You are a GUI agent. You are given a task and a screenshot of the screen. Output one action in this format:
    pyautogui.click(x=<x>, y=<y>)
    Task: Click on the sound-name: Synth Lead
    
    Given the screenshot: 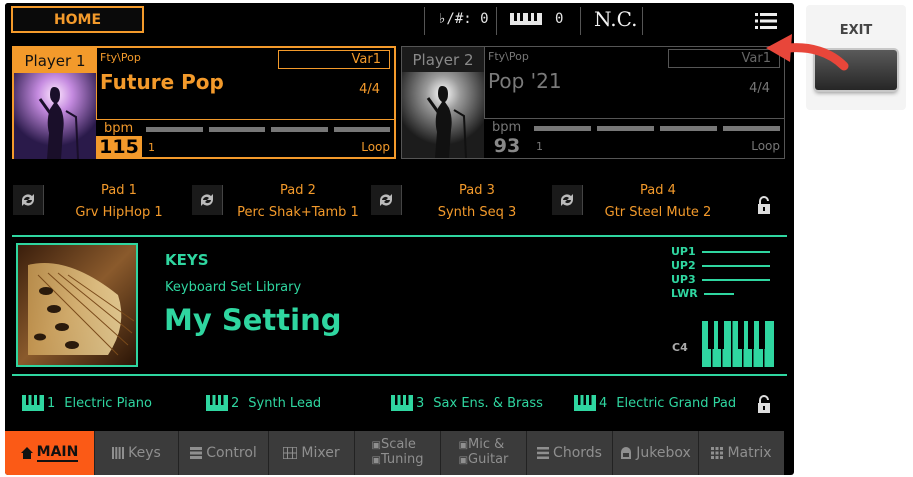 What is the action you would take?
    pyautogui.click(x=285, y=403)
    